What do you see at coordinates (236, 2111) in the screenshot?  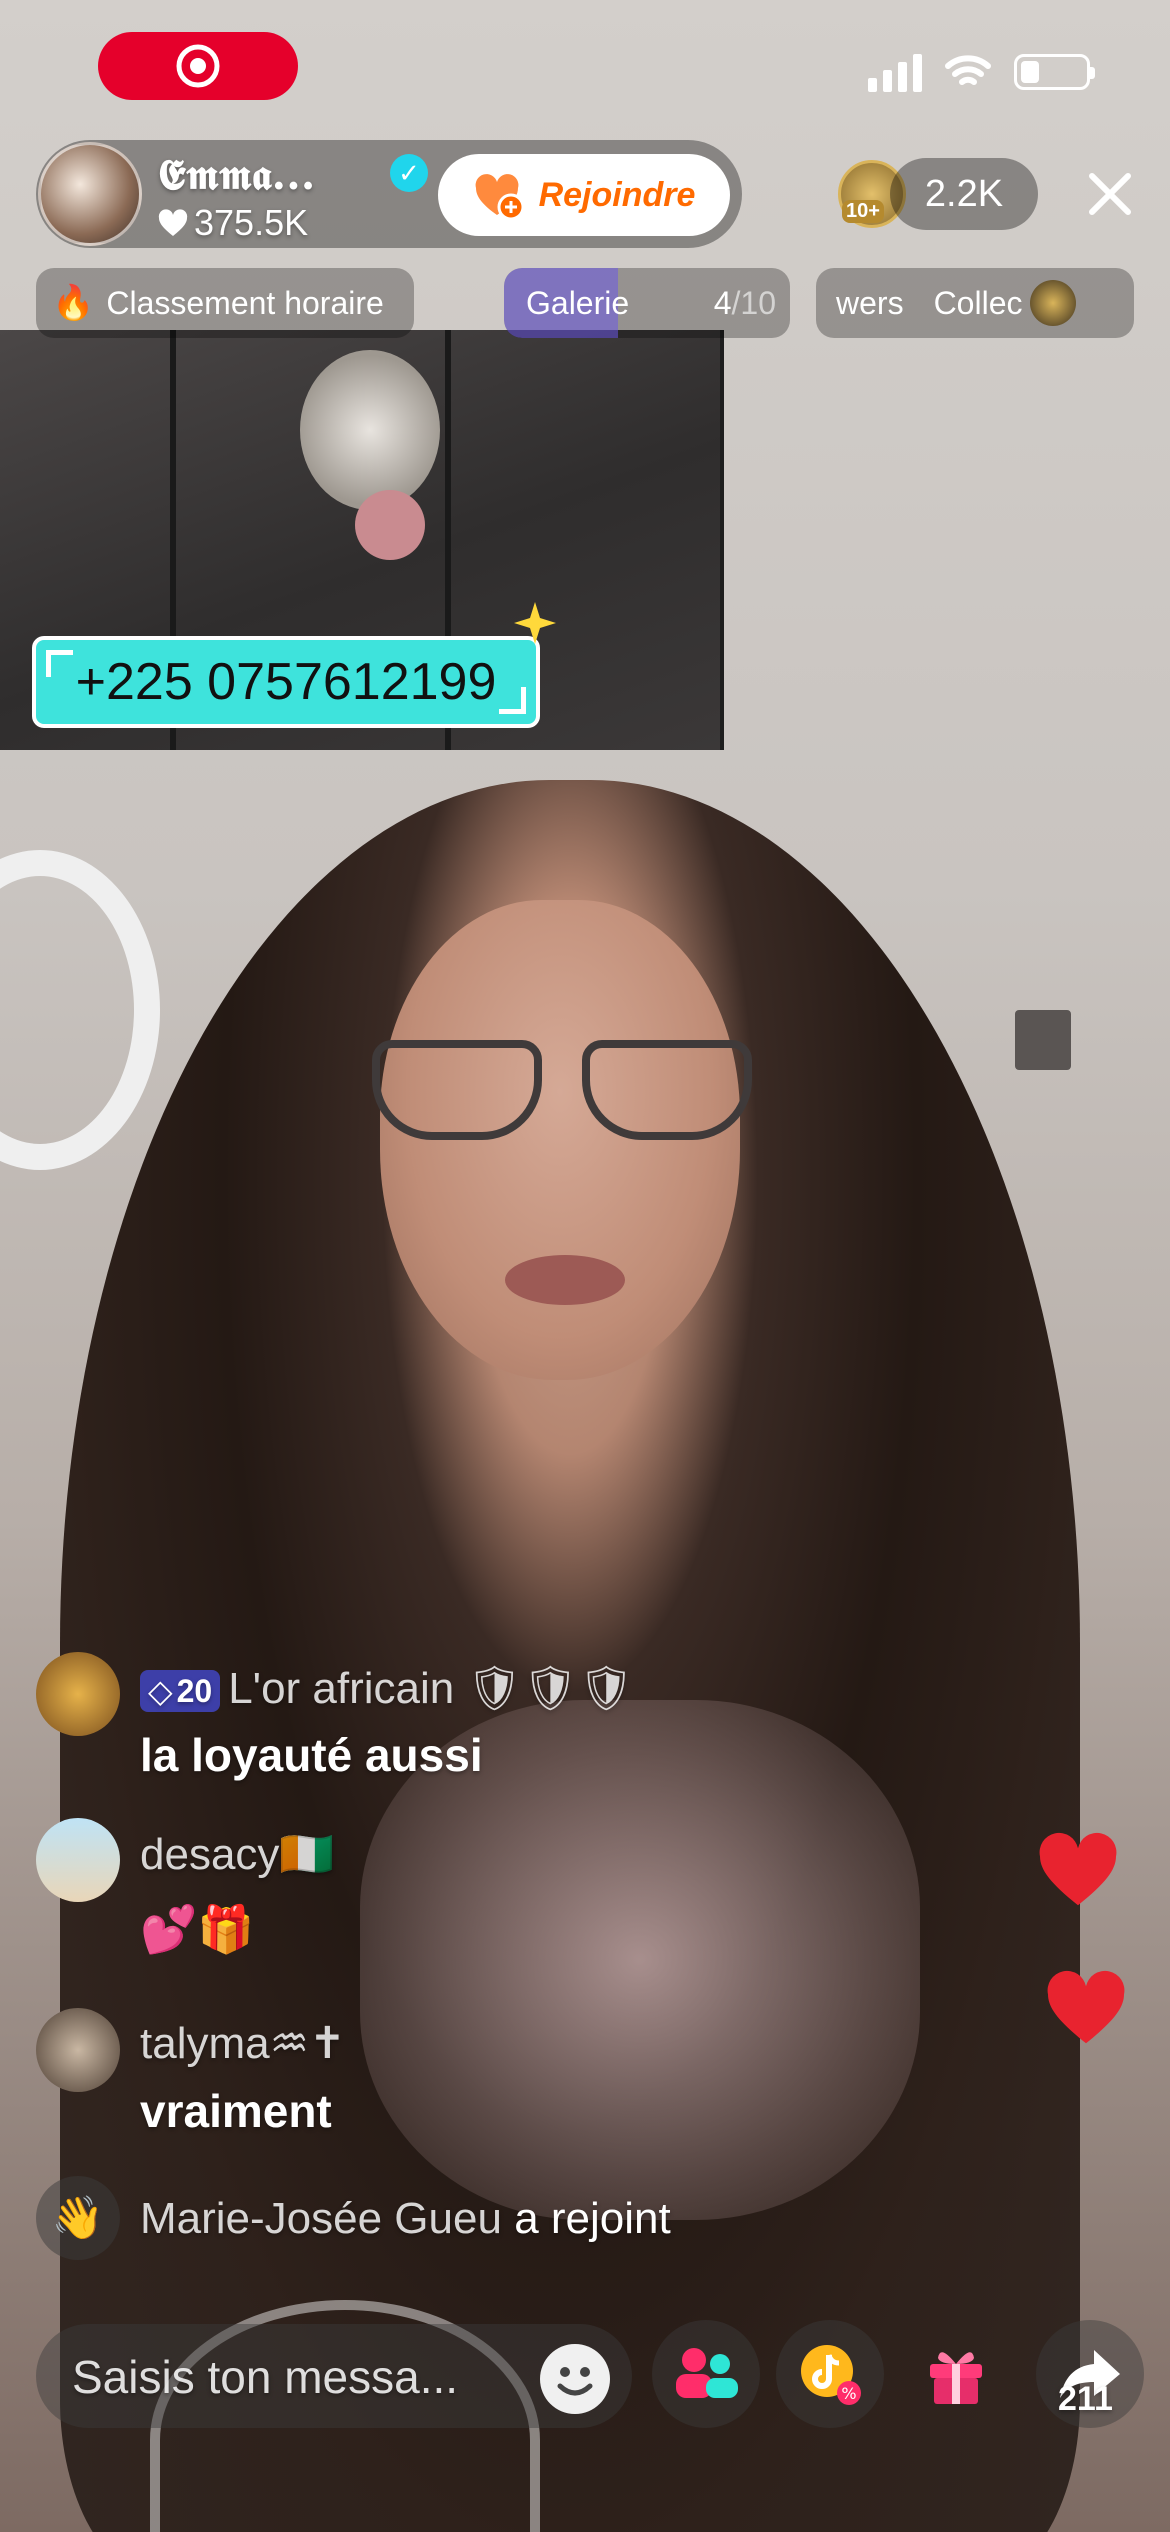 I see `chat-text: vraiment` at bounding box center [236, 2111].